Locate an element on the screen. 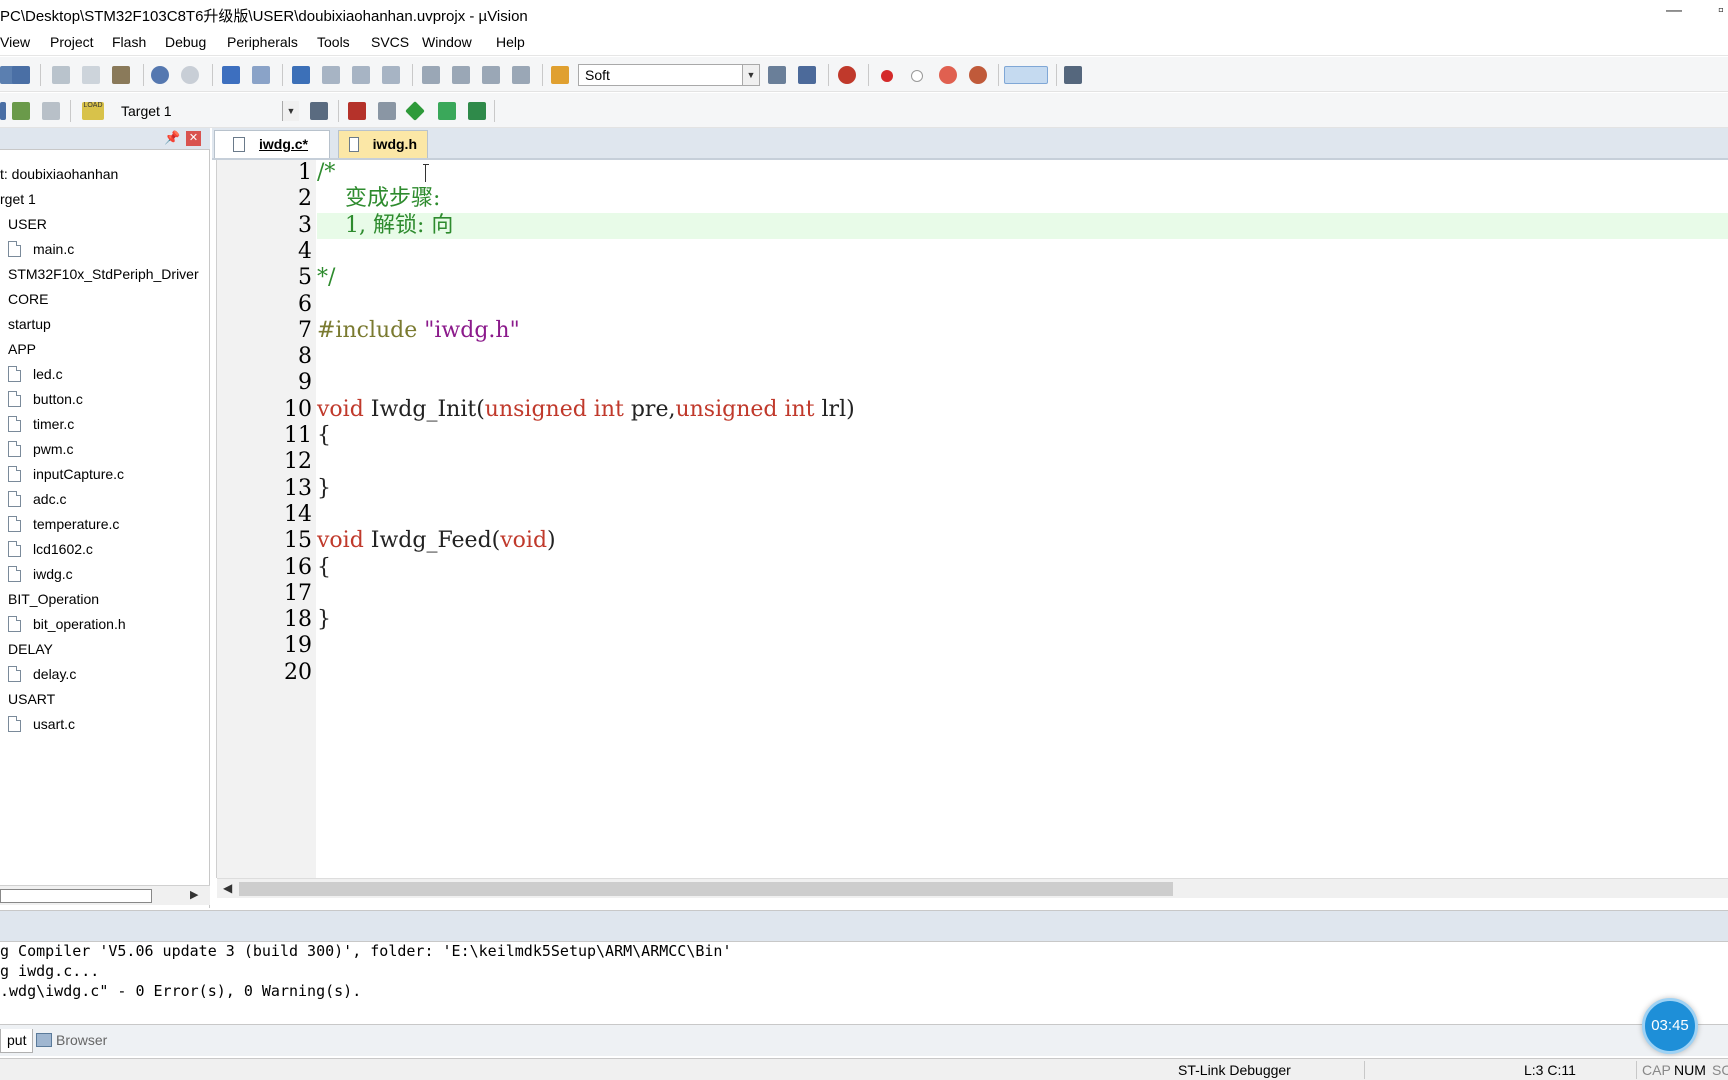 The height and width of the screenshot is (1080, 1728). window-layout-icon is located at coordinates (1026, 75).